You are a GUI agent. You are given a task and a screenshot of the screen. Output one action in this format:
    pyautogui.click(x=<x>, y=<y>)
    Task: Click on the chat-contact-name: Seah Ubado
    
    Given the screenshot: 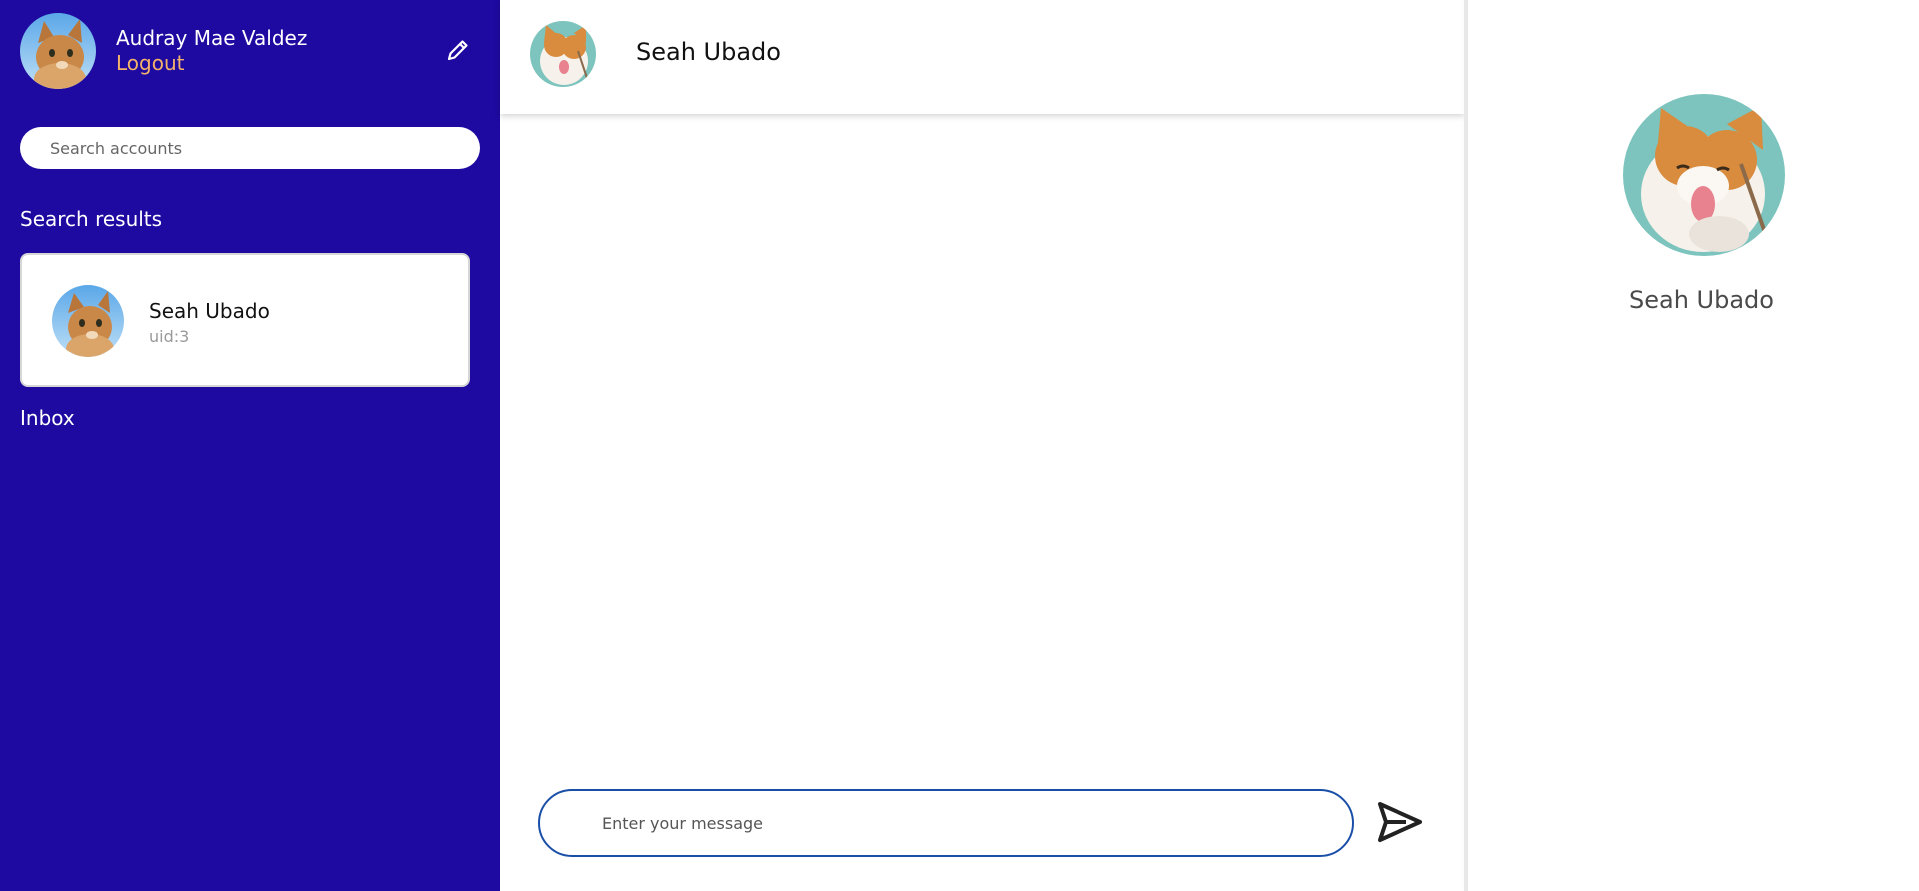 What is the action you would take?
    pyautogui.click(x=708, y=52)
    